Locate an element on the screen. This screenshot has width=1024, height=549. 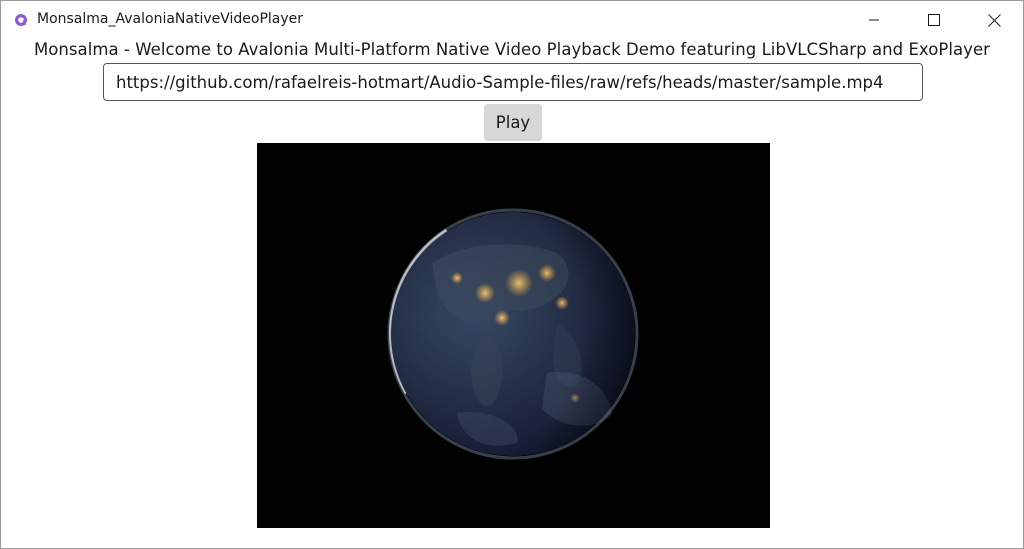
url-input is located at coordinates (513, 82).